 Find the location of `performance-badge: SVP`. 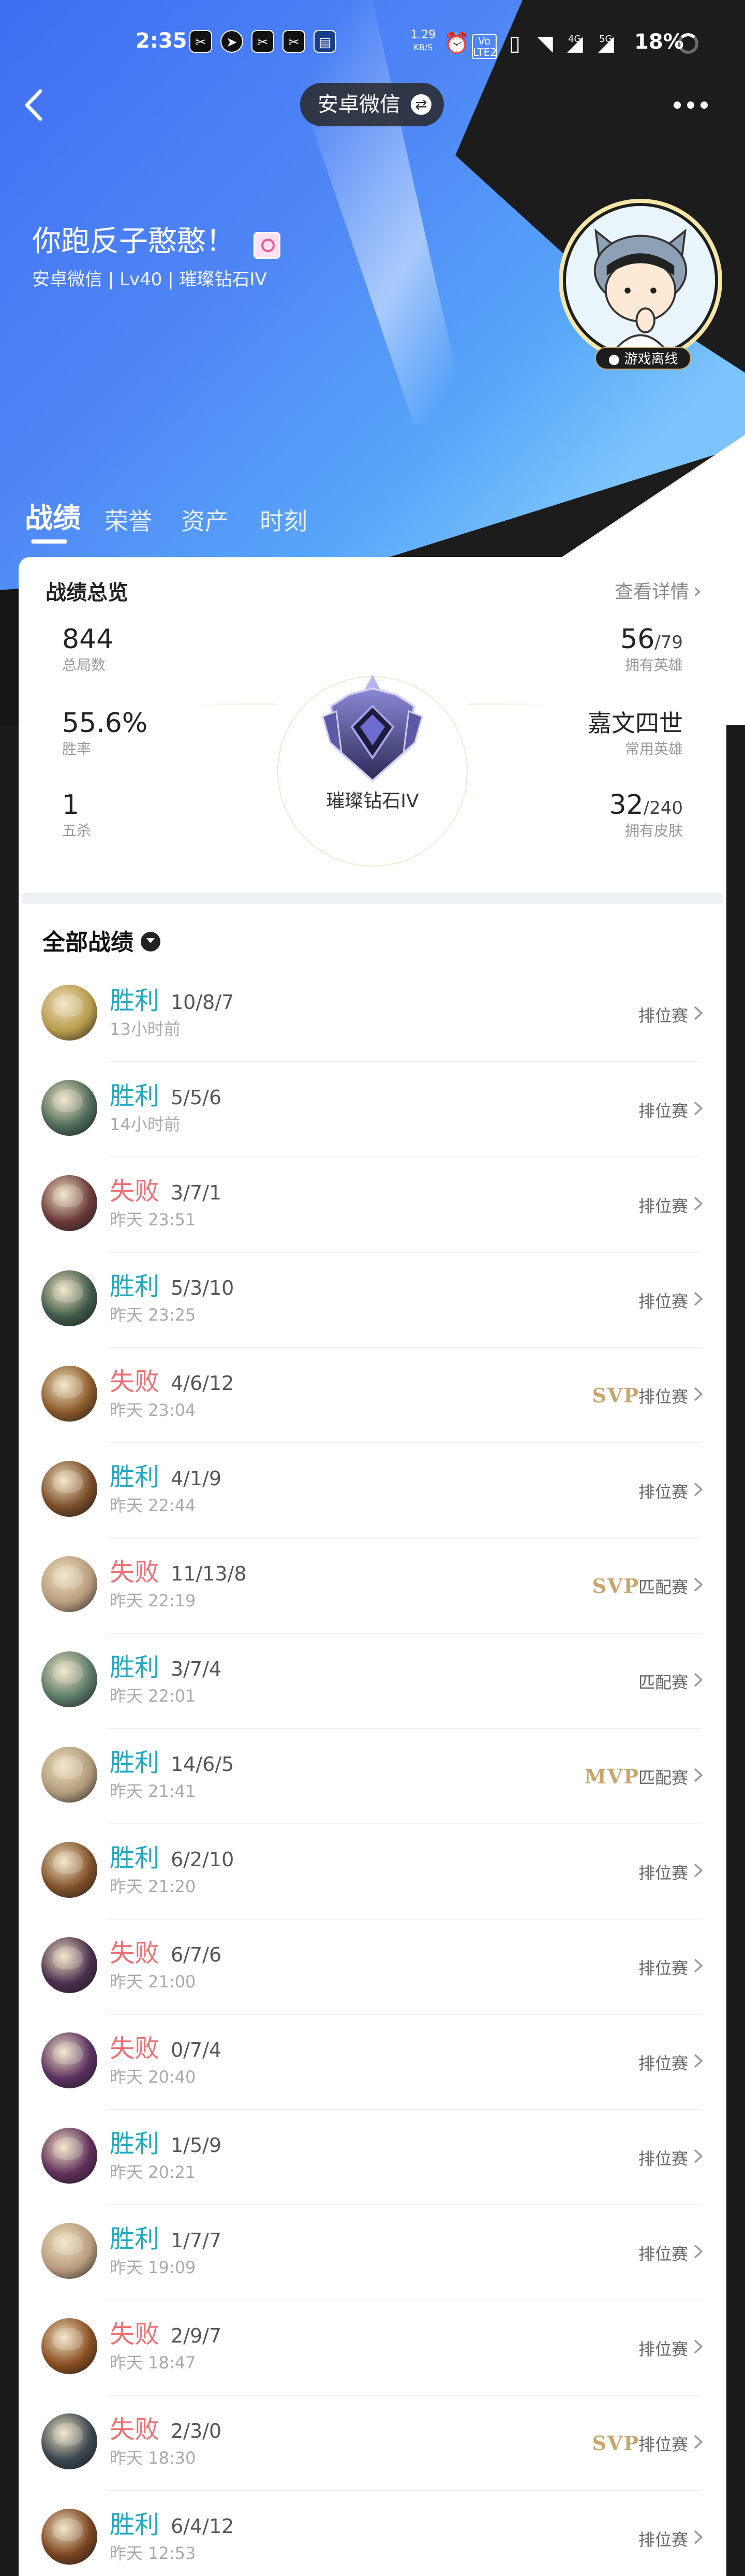

performance-badge: SVP is located at coordinates (616, 1396).